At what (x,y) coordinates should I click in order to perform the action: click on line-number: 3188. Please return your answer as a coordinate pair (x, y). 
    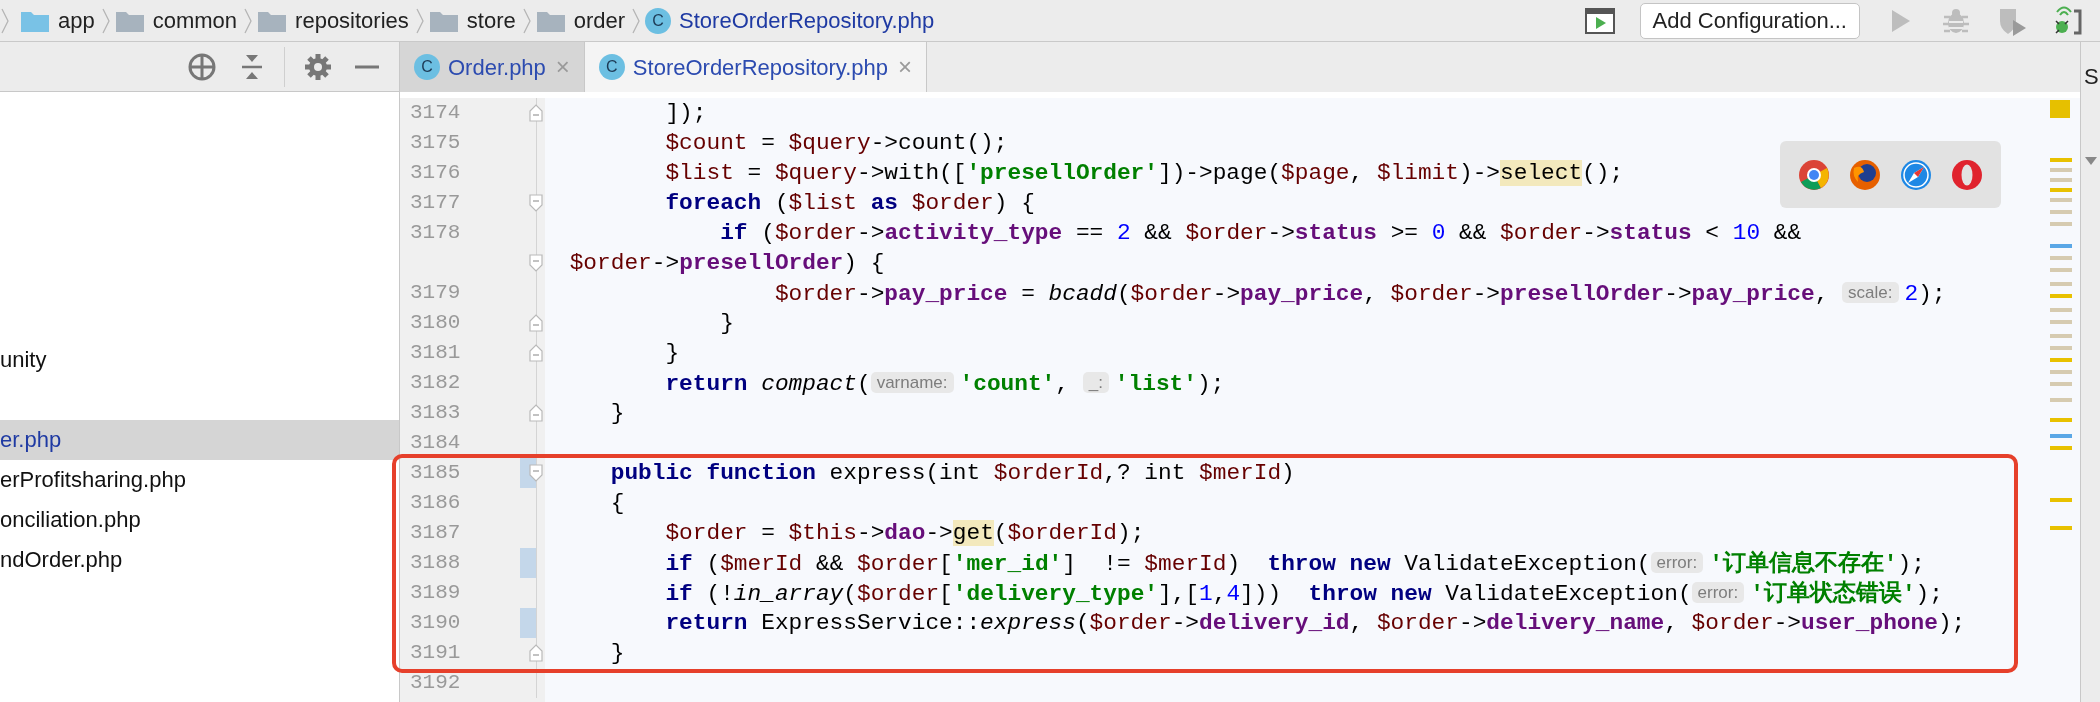
    Looking at the image, I should click on (435, 563).